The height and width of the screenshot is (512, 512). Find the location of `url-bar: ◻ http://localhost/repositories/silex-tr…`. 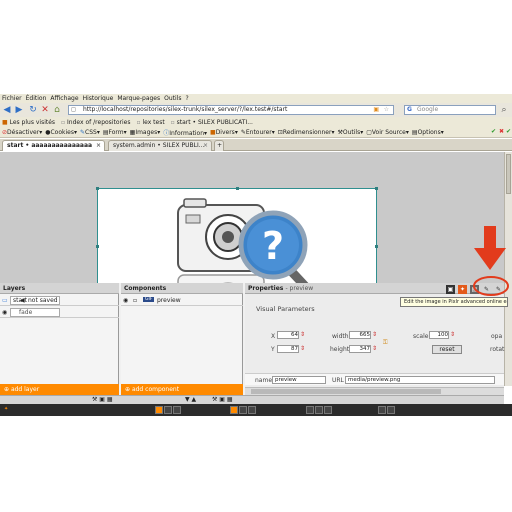

url-bar: ◻ http://localhost/repositories/silex-tr… is located at coordinates (231, 110).